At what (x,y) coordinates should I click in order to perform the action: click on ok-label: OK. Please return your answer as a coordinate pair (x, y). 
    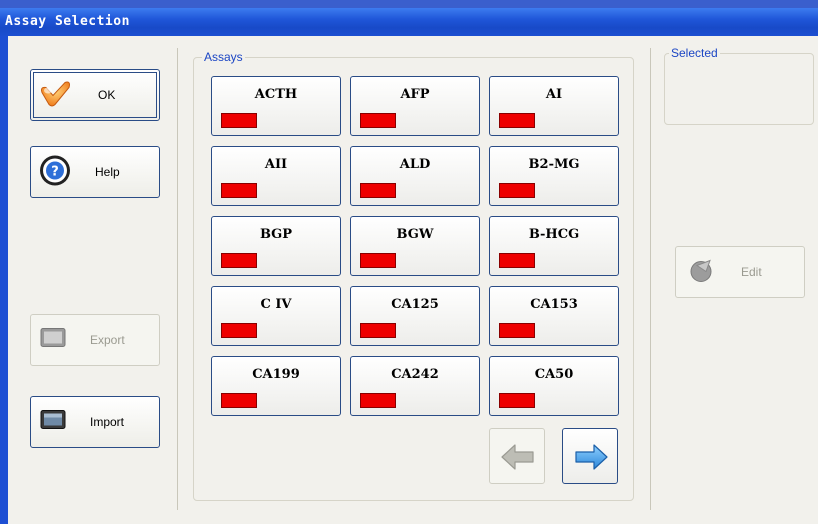
    Looking at the image, I should click on (107, 95).